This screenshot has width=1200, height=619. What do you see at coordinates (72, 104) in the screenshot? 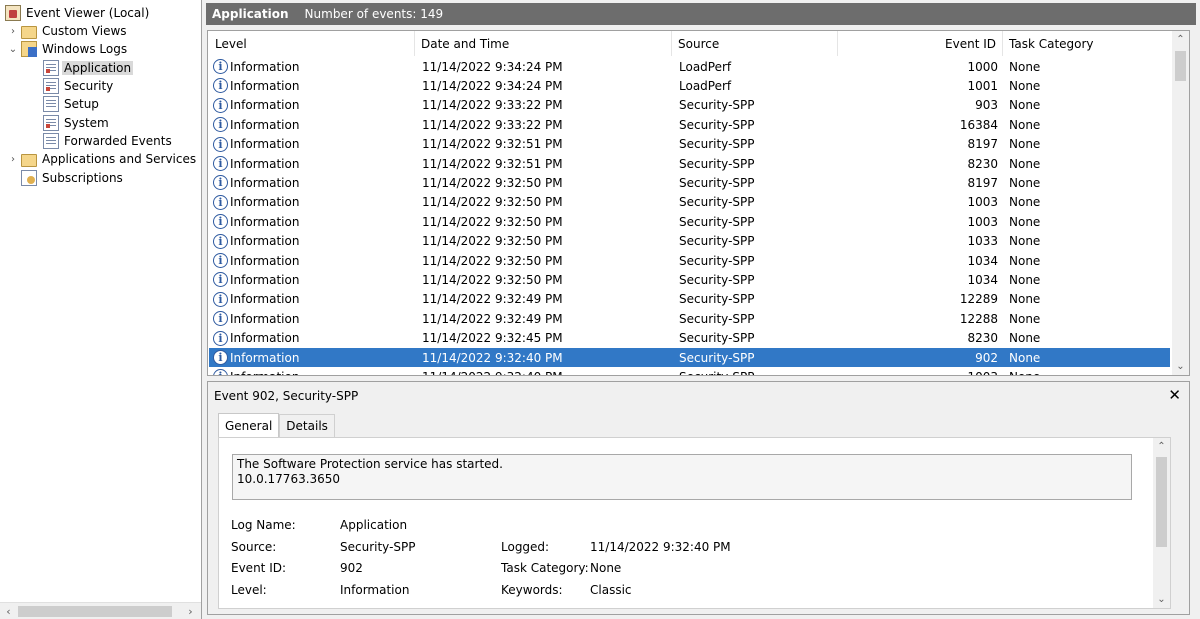
I see `tree-item-setup: Setup` at bounding box center [72, 104].